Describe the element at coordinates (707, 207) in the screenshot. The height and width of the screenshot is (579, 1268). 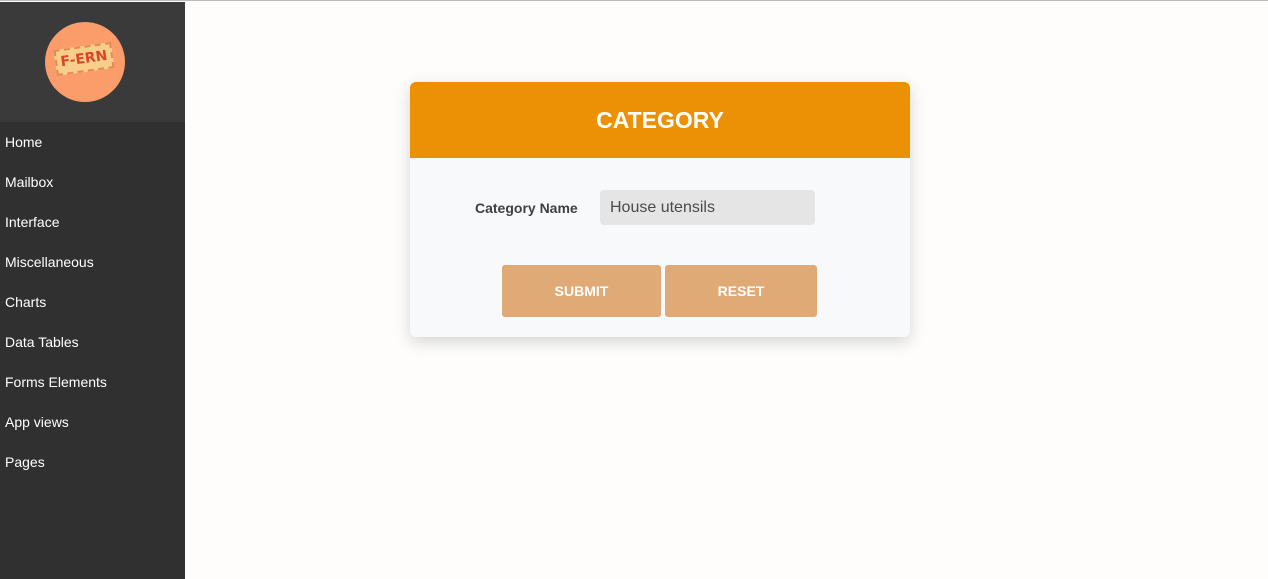
I see `category-name-input` at that location.